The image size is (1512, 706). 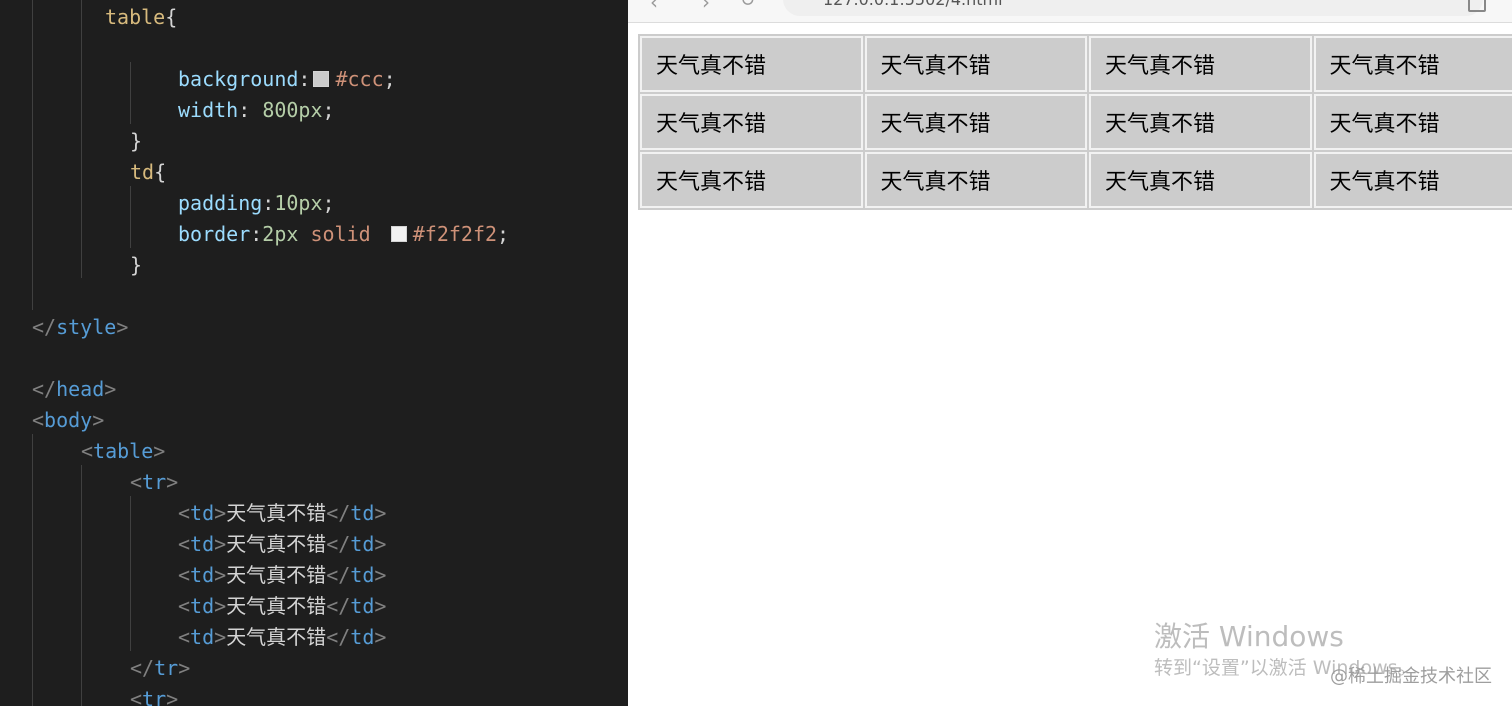 What do you see at coordinates (292, 110) in the screenshot?
I see `css-value: 800px` at bounding box center [292, 110].